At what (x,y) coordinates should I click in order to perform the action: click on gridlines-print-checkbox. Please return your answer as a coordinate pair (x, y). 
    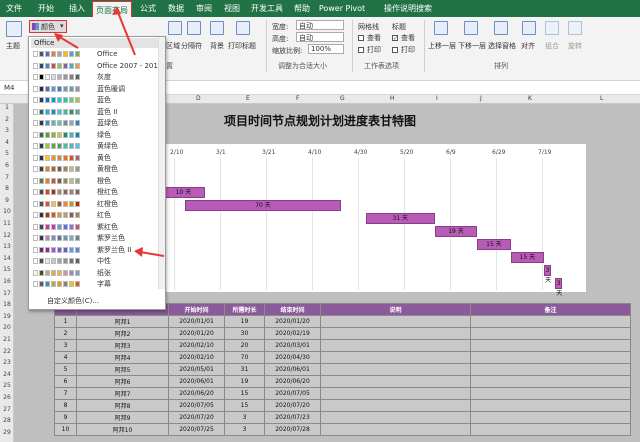
    Looking at the image, I should click on (361, 50).